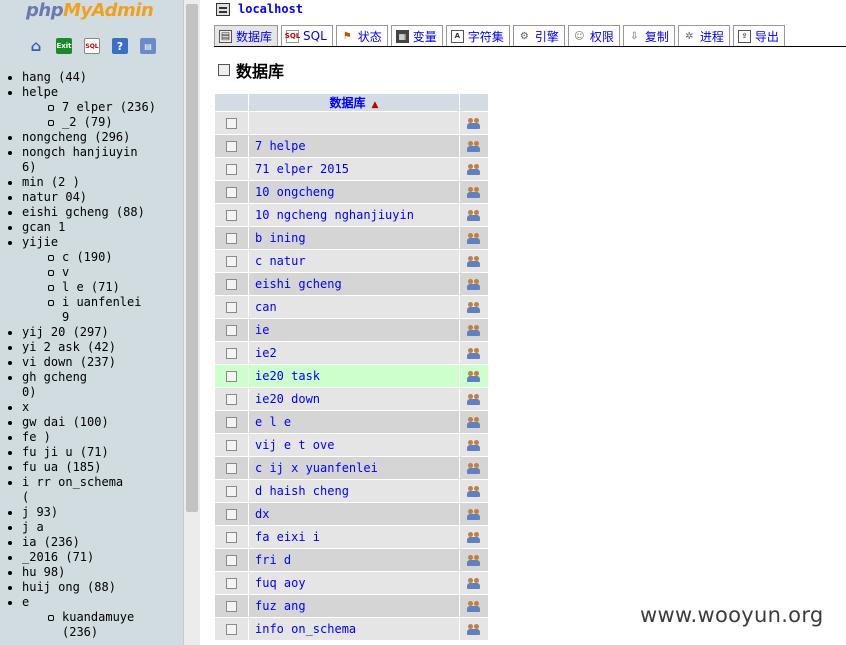 The width and height of the screenshot is (846, 645). What do you see at coordinates (91, 512) in the screenshot?
I see `sidebar-database-item: j 93)` at bounding box center [91, 512].